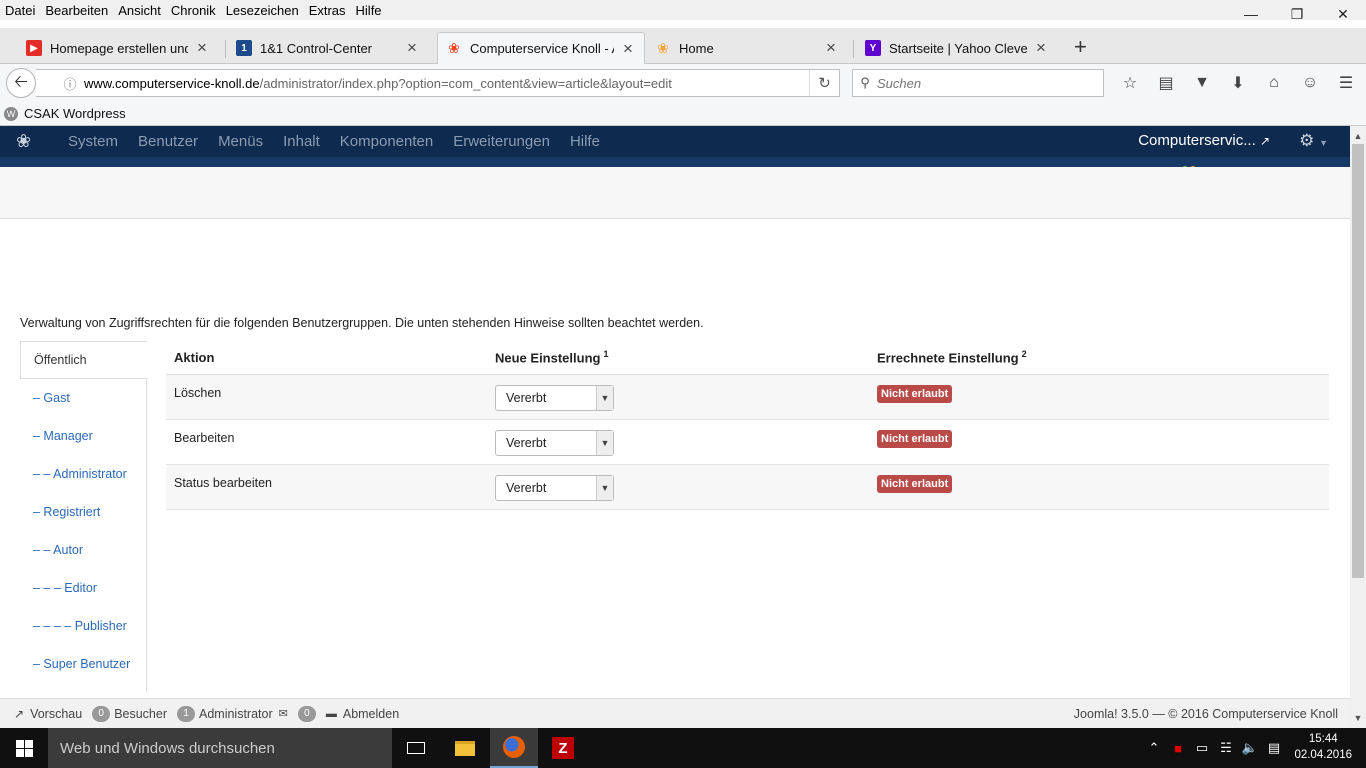  Describe the element at coordinates (75, 113) in the screenshot. I see `bookmark-csak-wordpress: CSAK Wordpress` at that location.